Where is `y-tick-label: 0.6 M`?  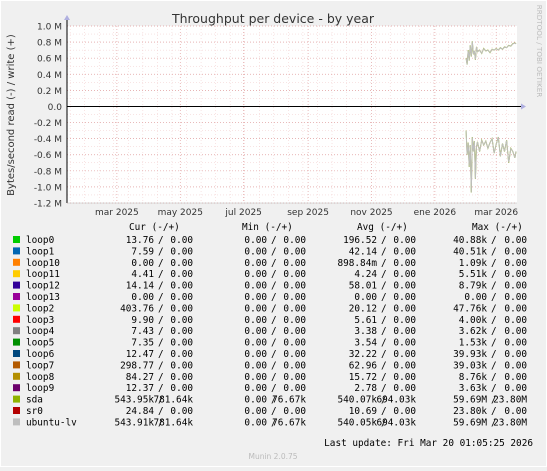 y-tick-label: 0.6 M is located at coordinates (49, 60).